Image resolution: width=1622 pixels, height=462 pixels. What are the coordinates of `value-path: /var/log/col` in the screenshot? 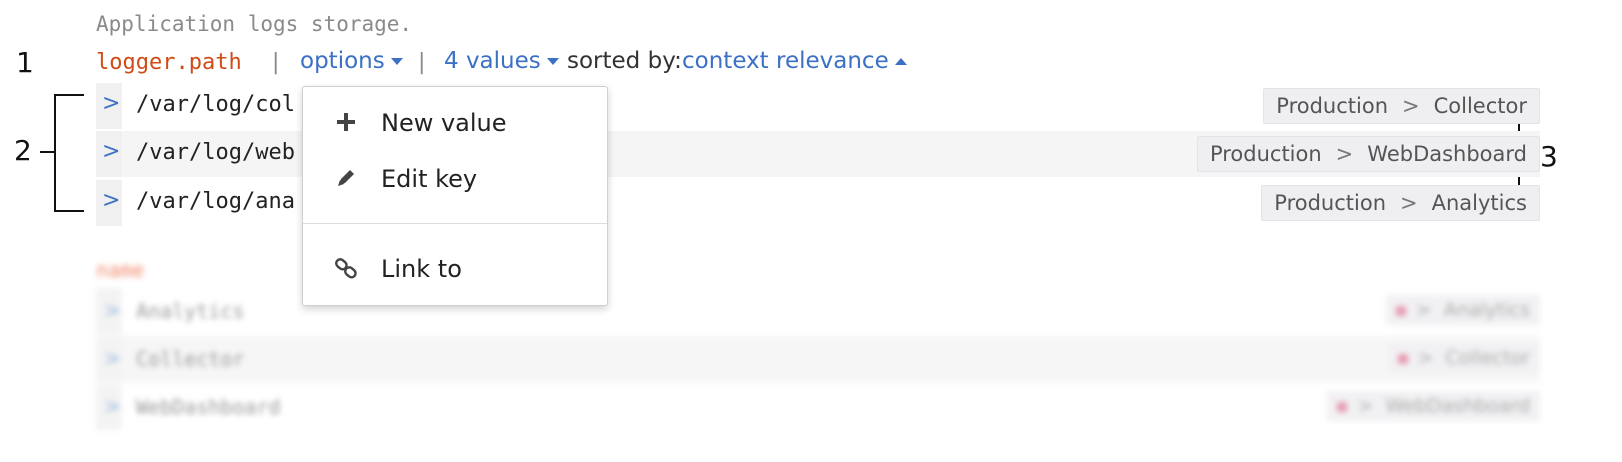 It's located at (215, 104).